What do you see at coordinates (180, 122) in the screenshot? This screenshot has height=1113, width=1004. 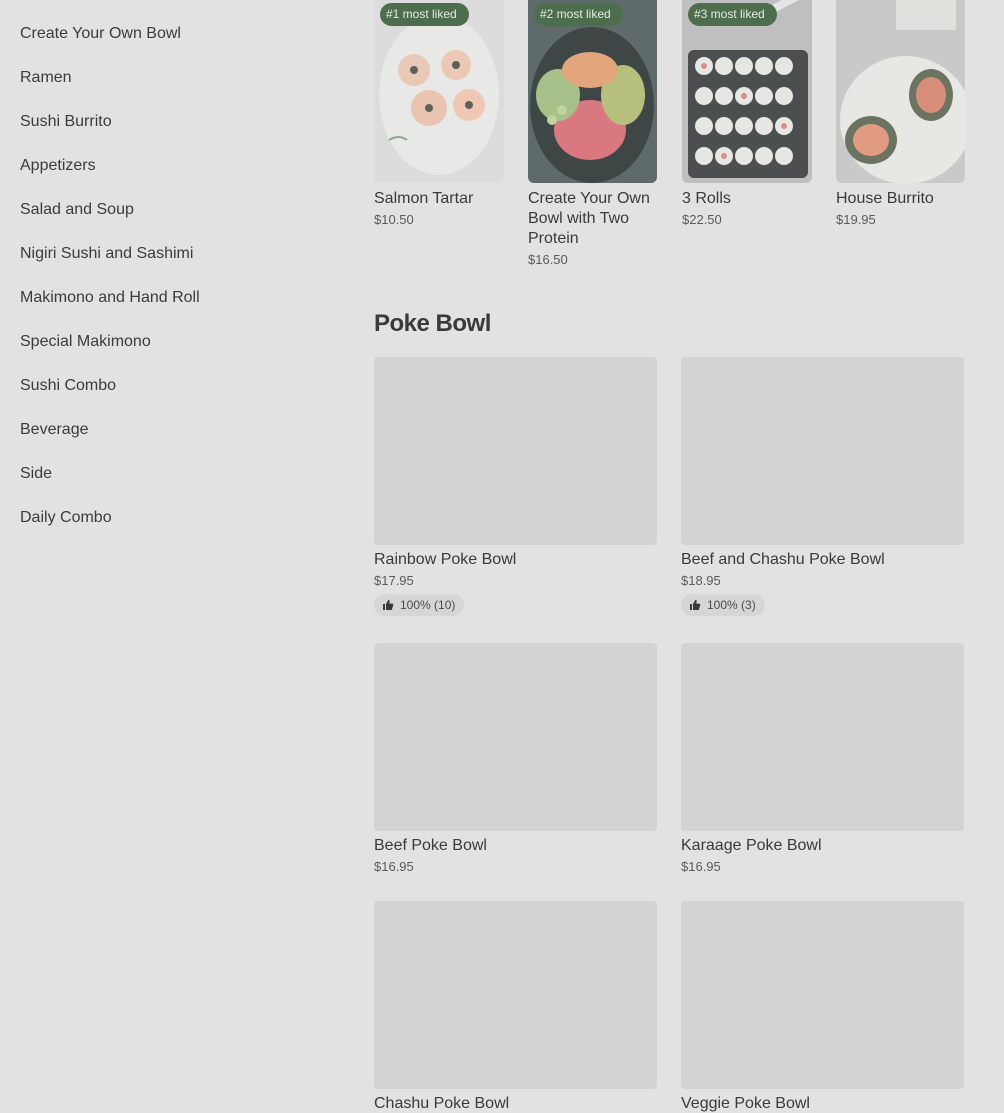 I see `sidebar-item-sushi-burrito: Sushi Burrito` at bounding box center [180, 122].